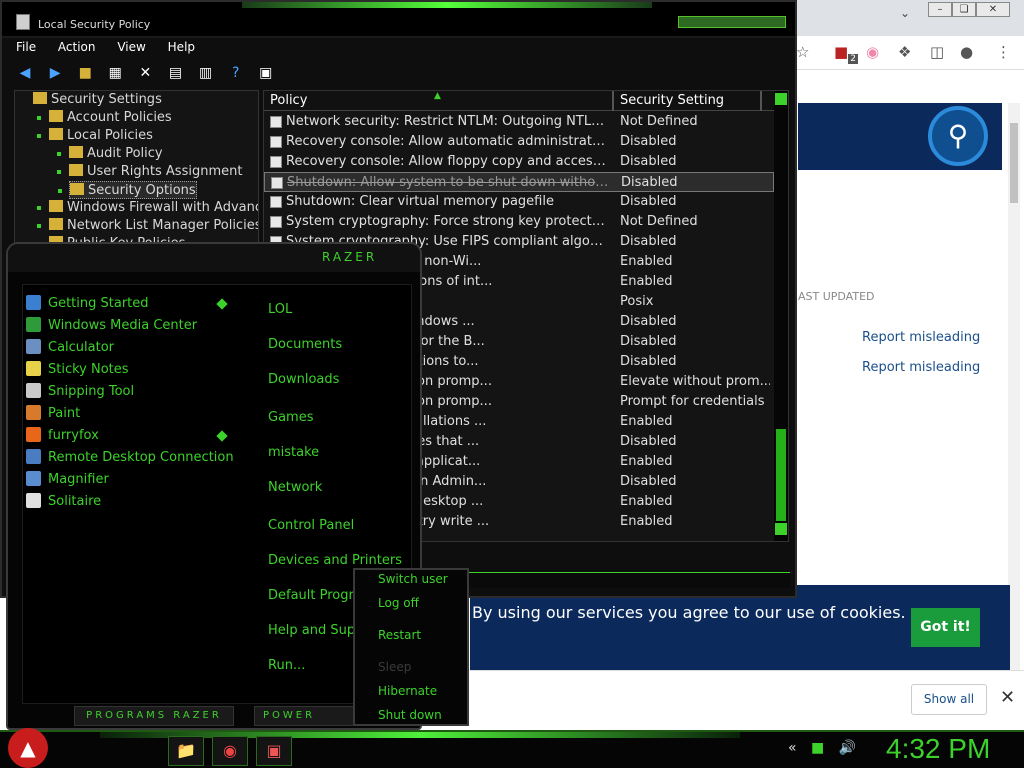 This screenshot has height=768, width=1024. I want to click on profile-flag-icon: ◉, so click(872, 52).